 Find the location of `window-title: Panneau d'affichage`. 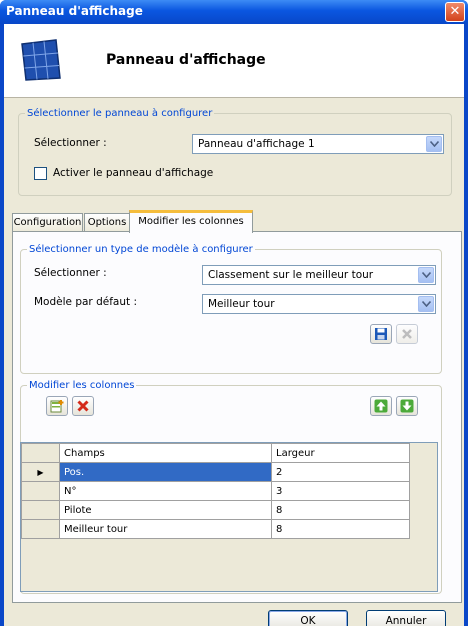

window-title: Panneau d'affichage is located at coordinates (74, 11).